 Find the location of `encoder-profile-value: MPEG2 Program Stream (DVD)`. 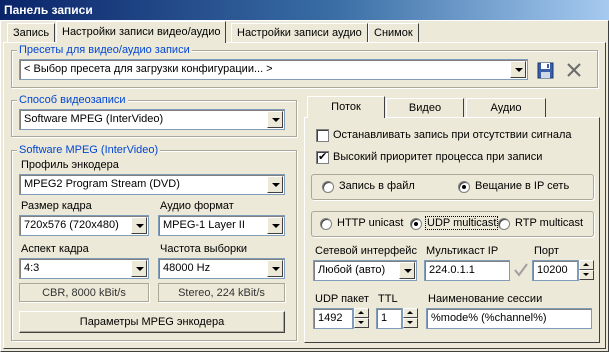

encoder-profile-value: MPEG2 Program Stream (DVD) is located at coordinates (102, 184).